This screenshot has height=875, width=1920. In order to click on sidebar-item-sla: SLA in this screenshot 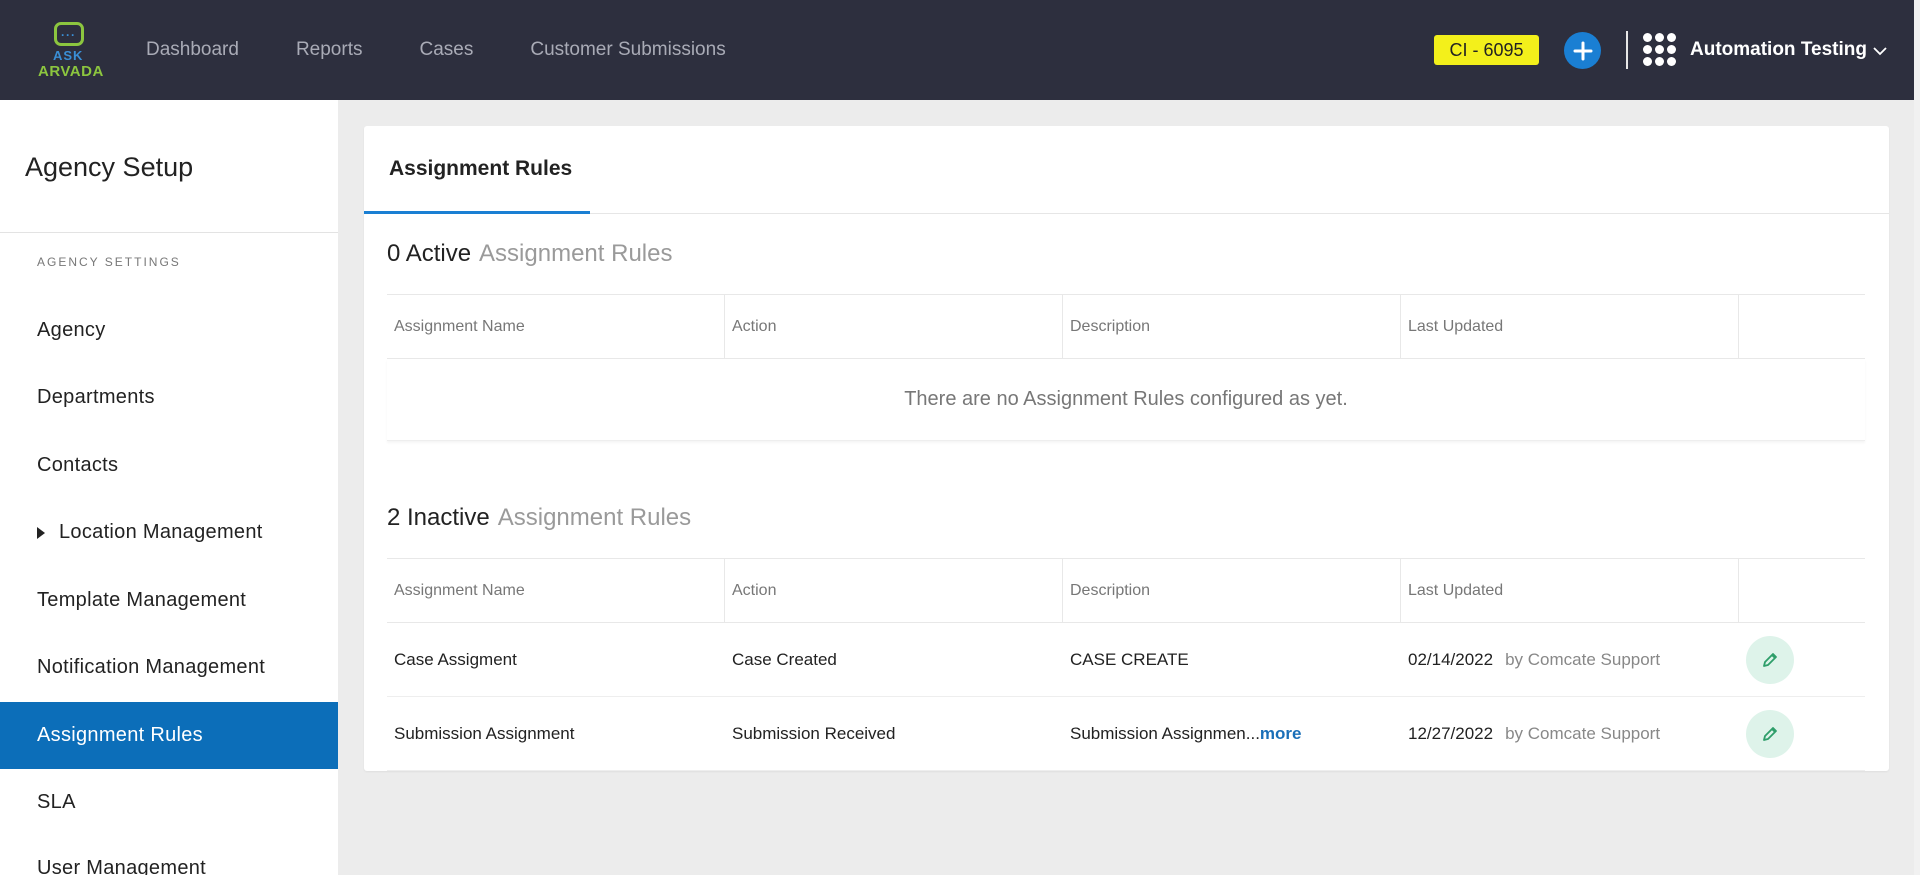, I will do `click(169, 802)`.